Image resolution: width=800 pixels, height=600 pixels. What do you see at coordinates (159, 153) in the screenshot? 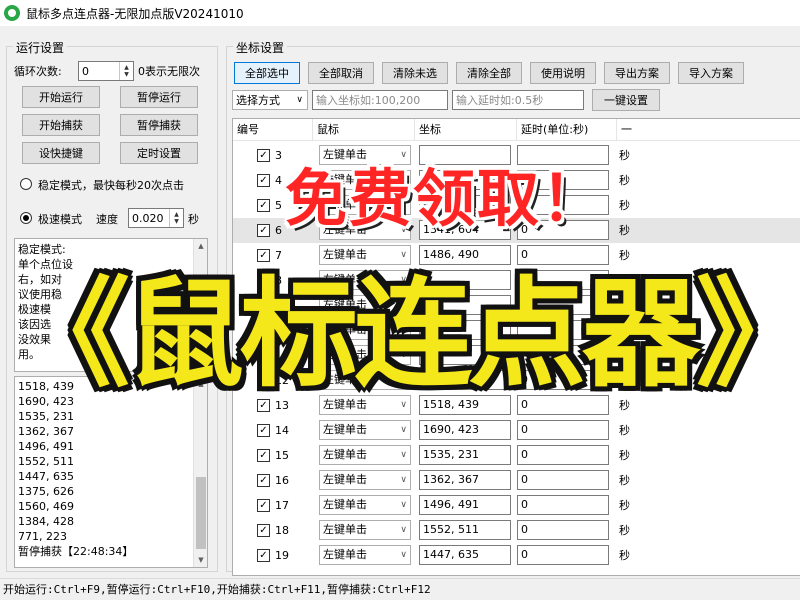
I see `timer-settings-button: 定时设置` at bounding box center [159, 153].